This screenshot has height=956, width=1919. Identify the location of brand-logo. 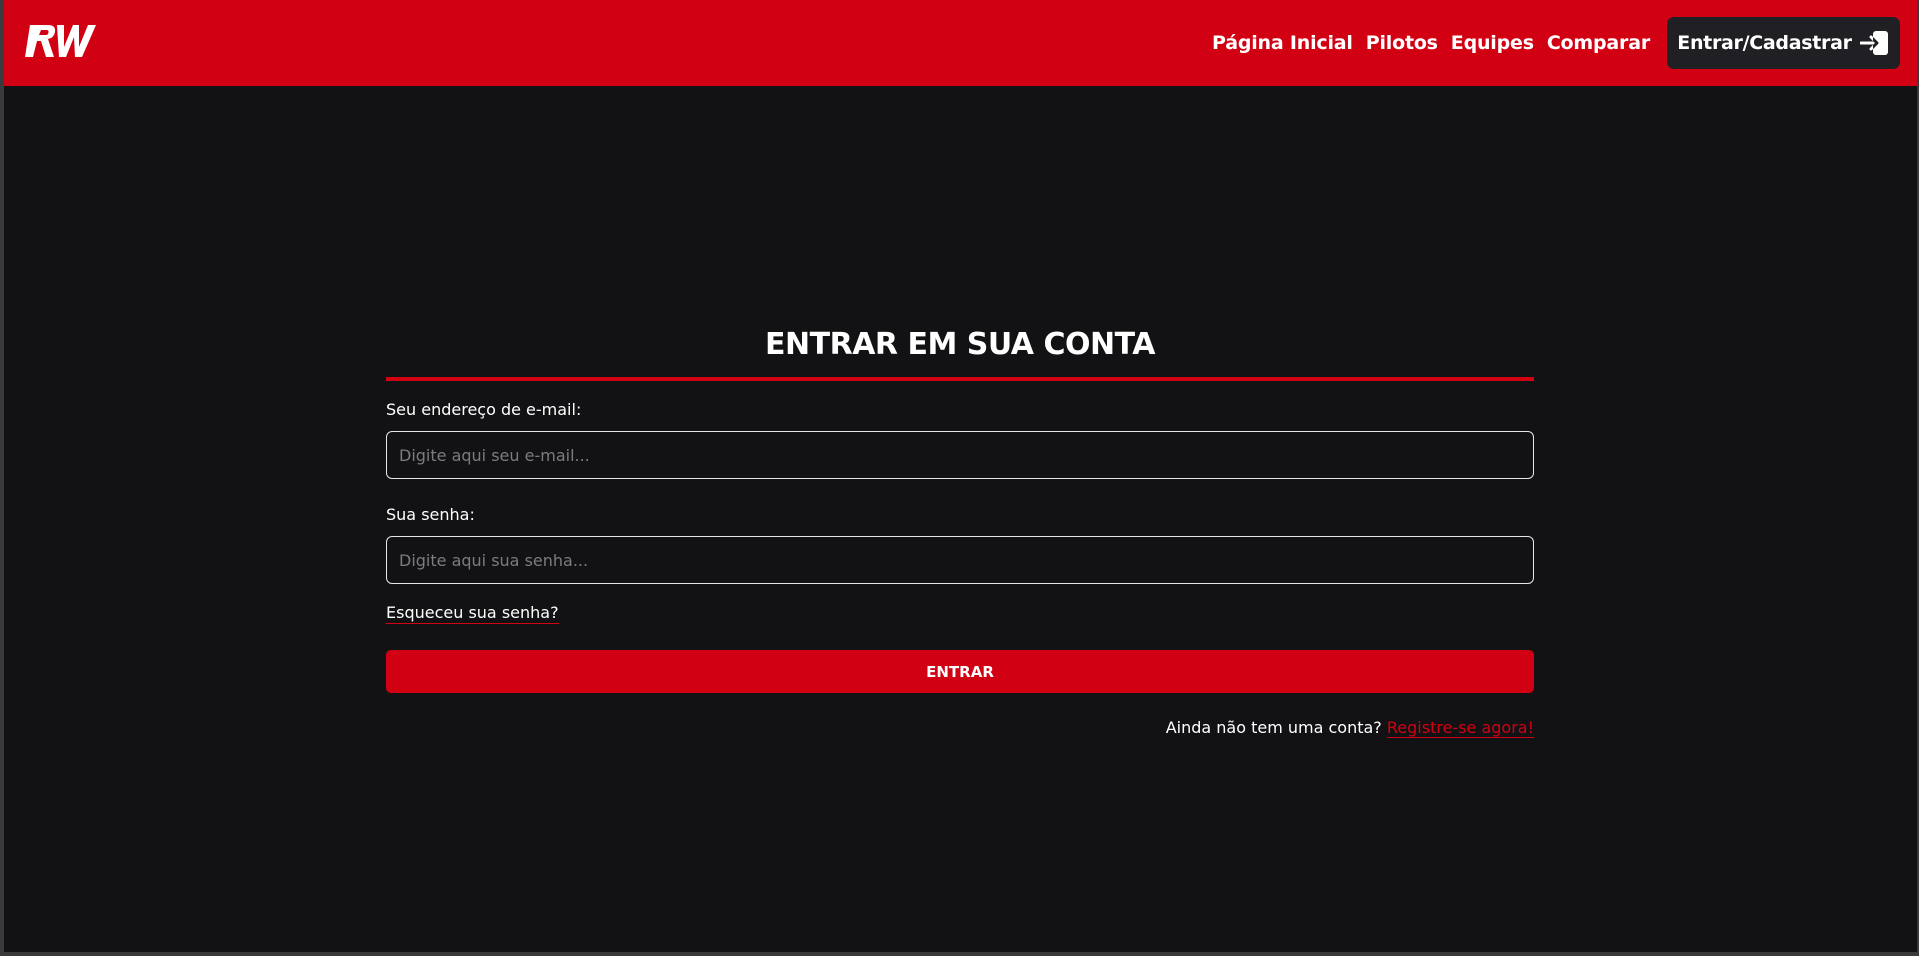
(62, 41).